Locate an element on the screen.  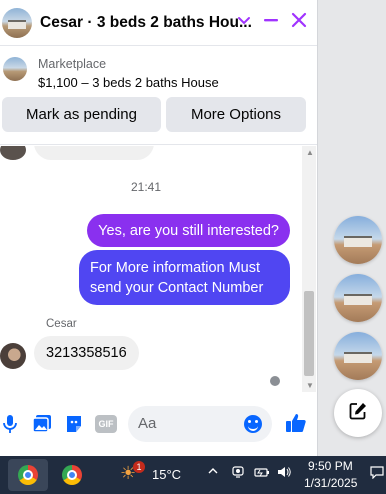
gif-icon: GIF is located at coordinates (106, 424).